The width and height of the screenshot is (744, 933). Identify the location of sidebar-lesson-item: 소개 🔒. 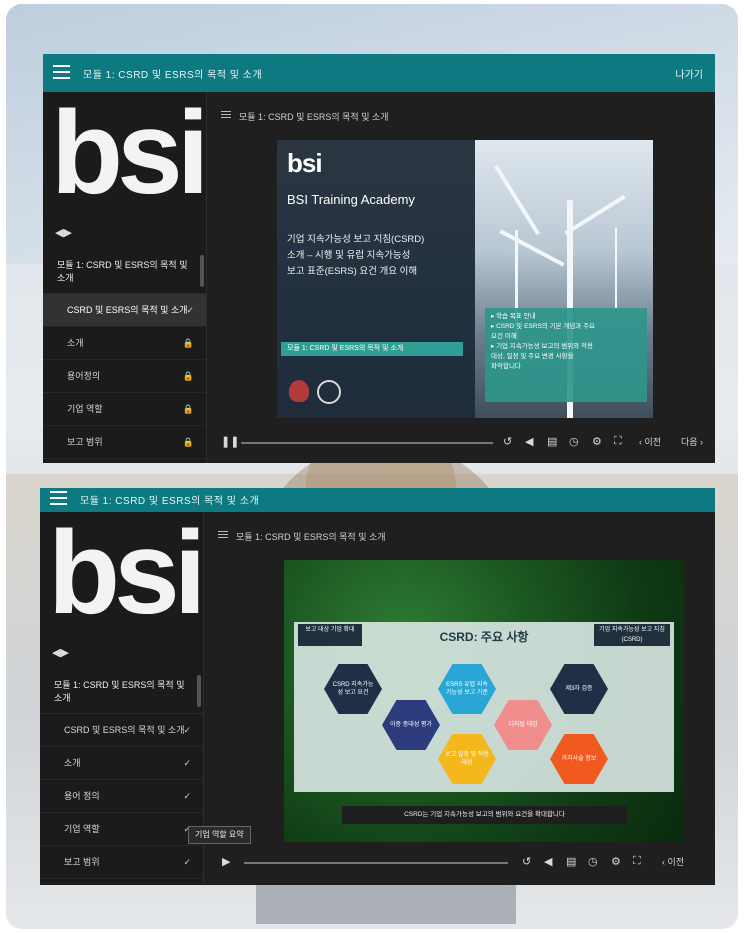
(124, 343).